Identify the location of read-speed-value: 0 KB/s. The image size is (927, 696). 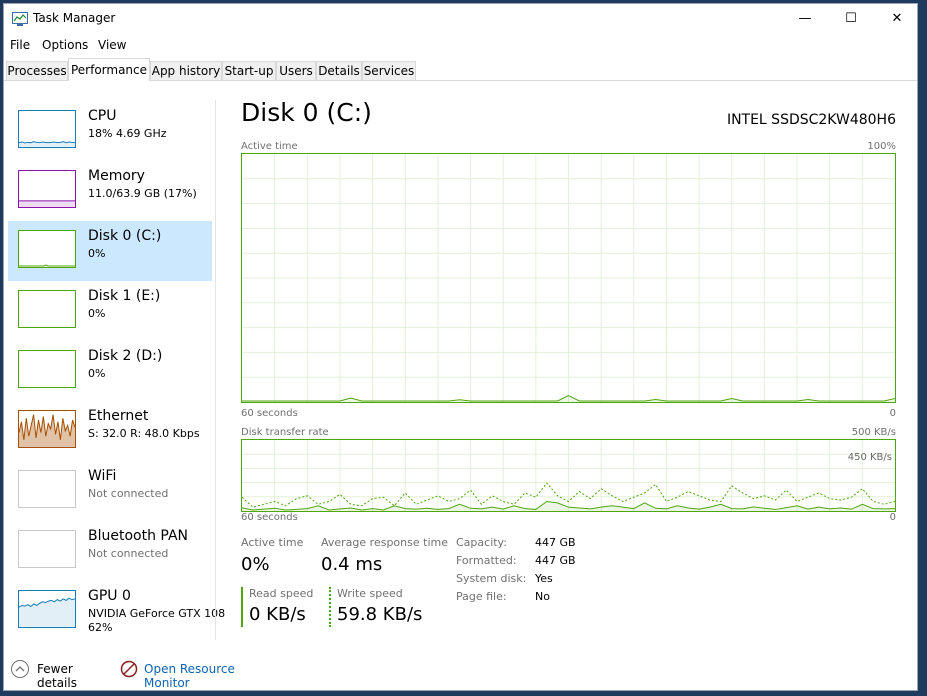
(277, 614).